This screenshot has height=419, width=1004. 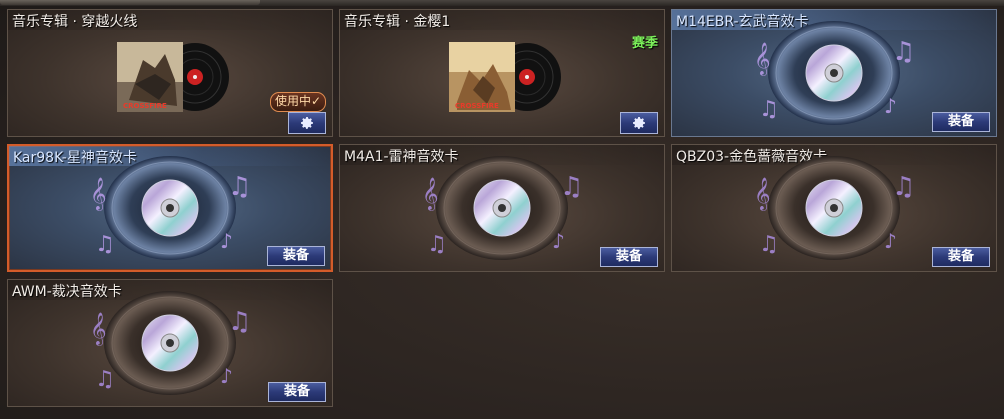 I want to click on top-tab-strip, so click(x=502, y=3).